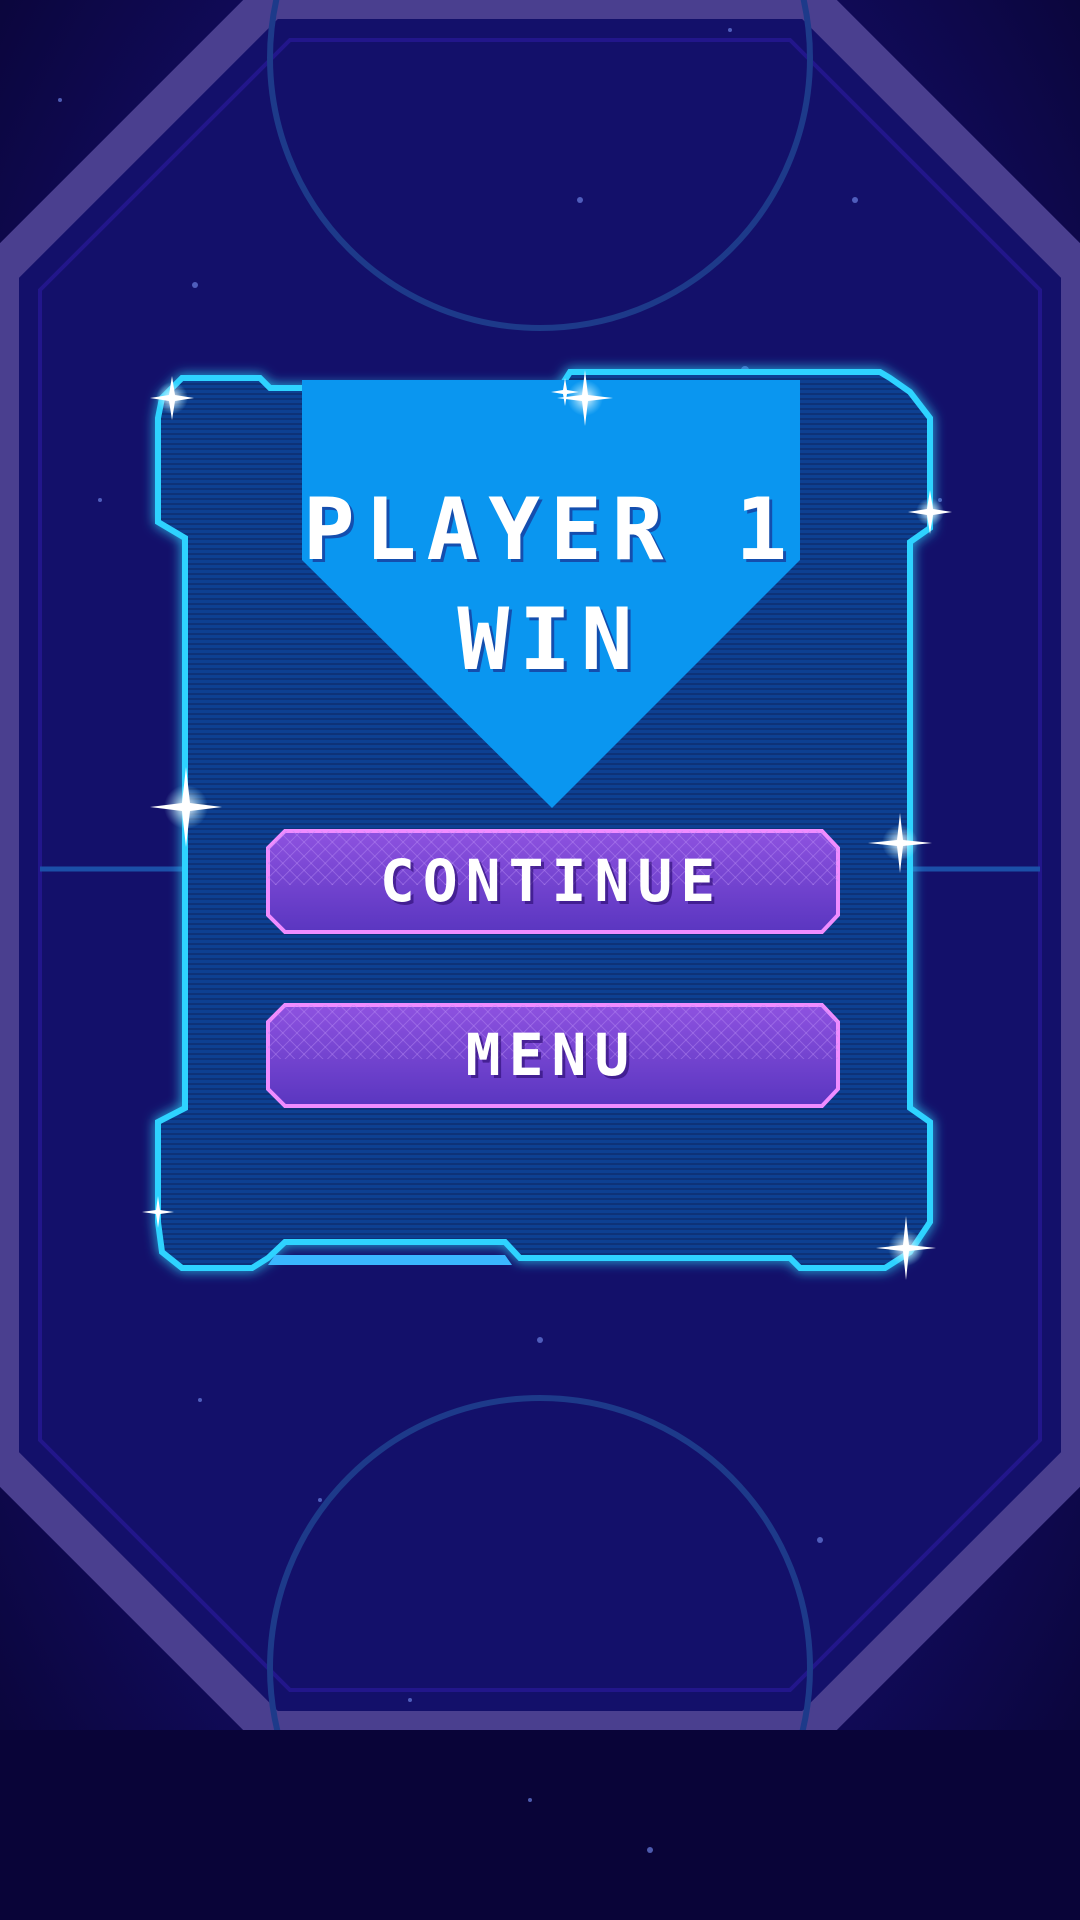  I want to click on continue-button-label: CONTINUE, so click(551, 880).